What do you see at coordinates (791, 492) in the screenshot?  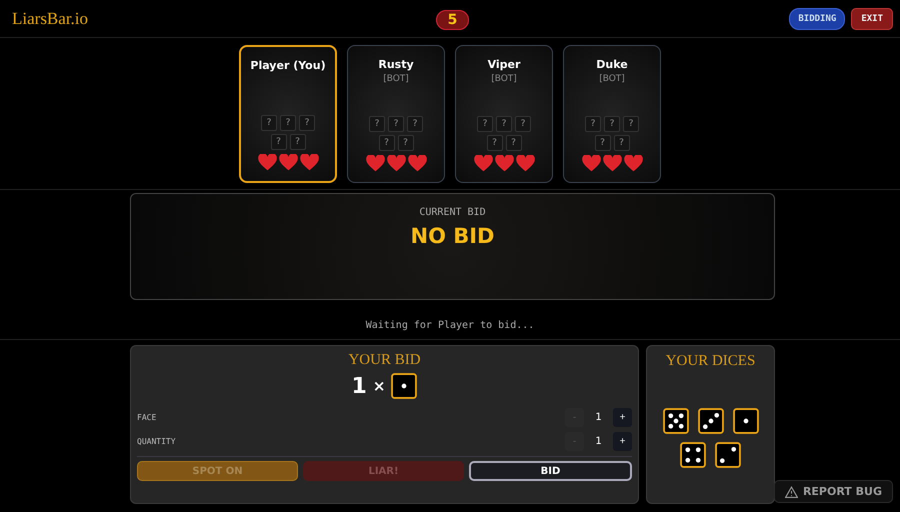 I see `warning-icon` at bounding box center [791, 492].